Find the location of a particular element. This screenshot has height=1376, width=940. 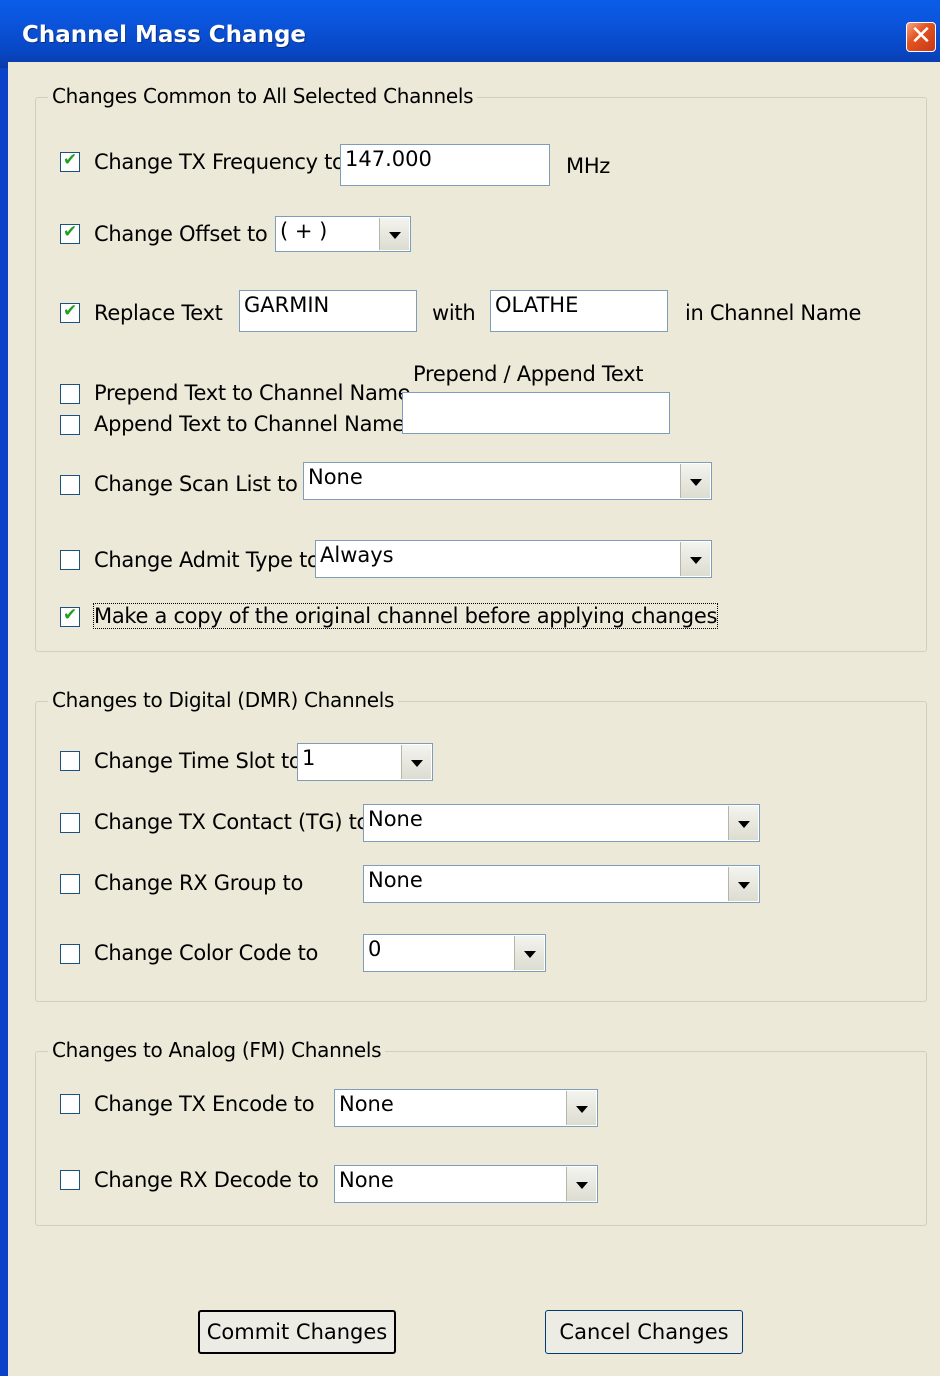

cancel-changes-button: Cancel Changes is located at coordinates (644, 1332).